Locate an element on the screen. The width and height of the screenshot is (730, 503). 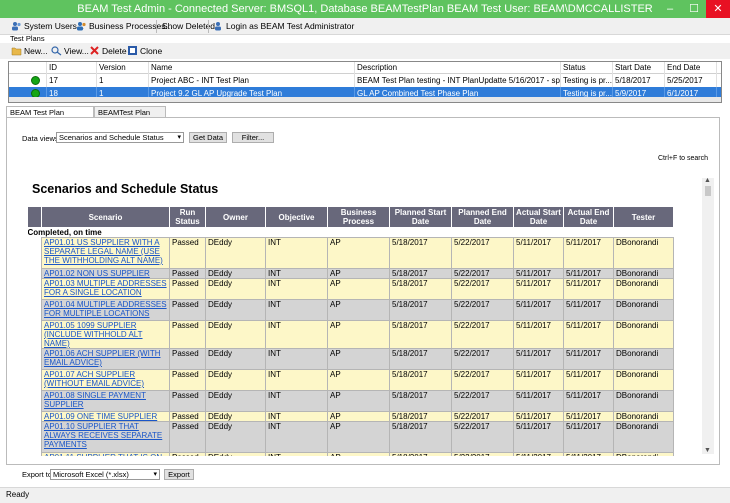
delete-button: Delete is located at coordinates (107, 51).